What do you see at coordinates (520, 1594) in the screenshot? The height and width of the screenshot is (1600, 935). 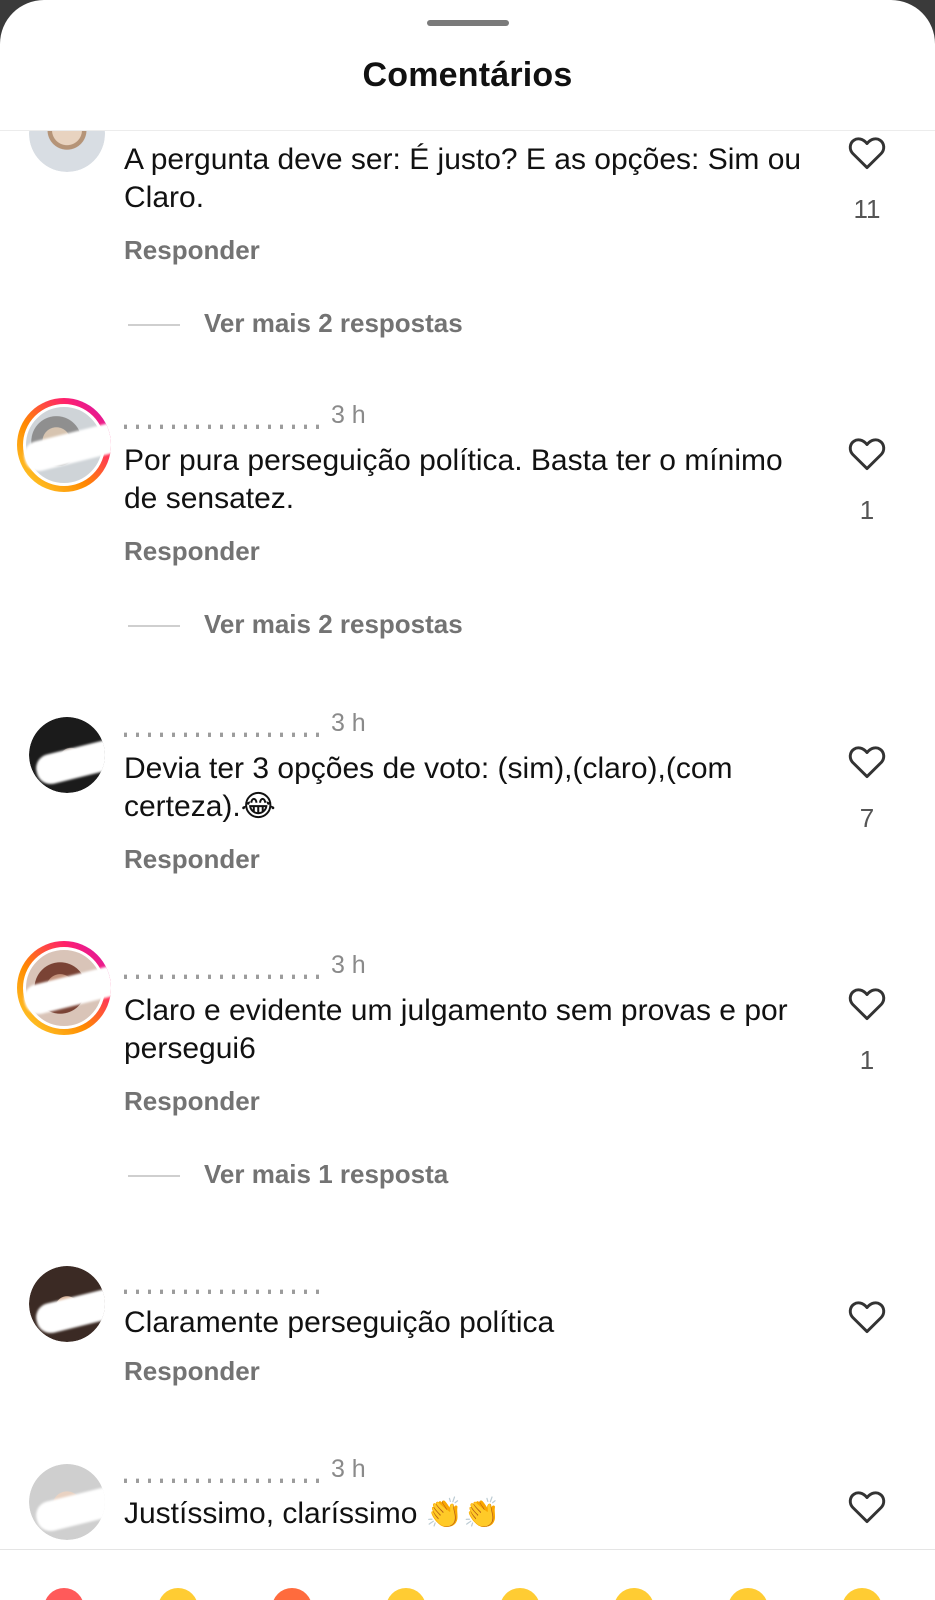 I see `smile-reaction-icon` at bounding box center [520, 1594].